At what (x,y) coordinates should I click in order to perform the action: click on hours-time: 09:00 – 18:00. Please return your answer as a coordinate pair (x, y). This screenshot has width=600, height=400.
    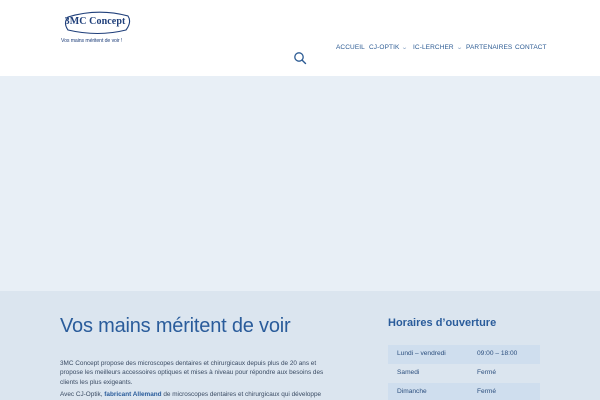
    Looking at the image, I should click on (497, 353).